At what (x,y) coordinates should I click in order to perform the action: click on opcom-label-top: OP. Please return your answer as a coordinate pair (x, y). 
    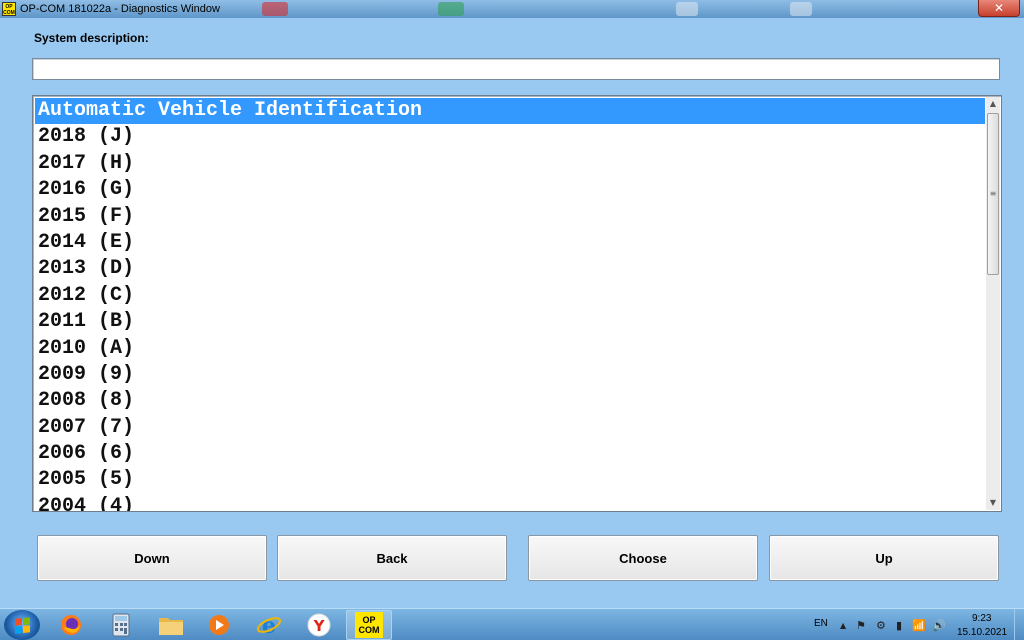
    Looking at the image, I should click on (369, 620).